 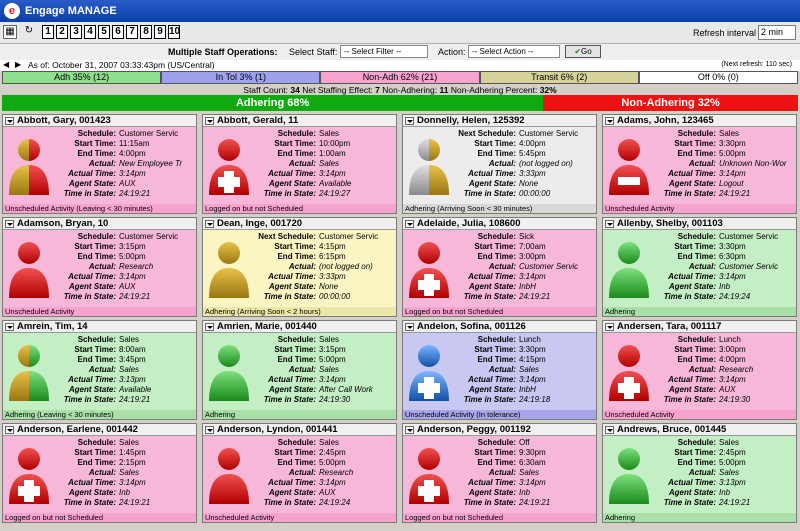 I want to click on action-select: -- Select Action --, so click(x=514, y=51).